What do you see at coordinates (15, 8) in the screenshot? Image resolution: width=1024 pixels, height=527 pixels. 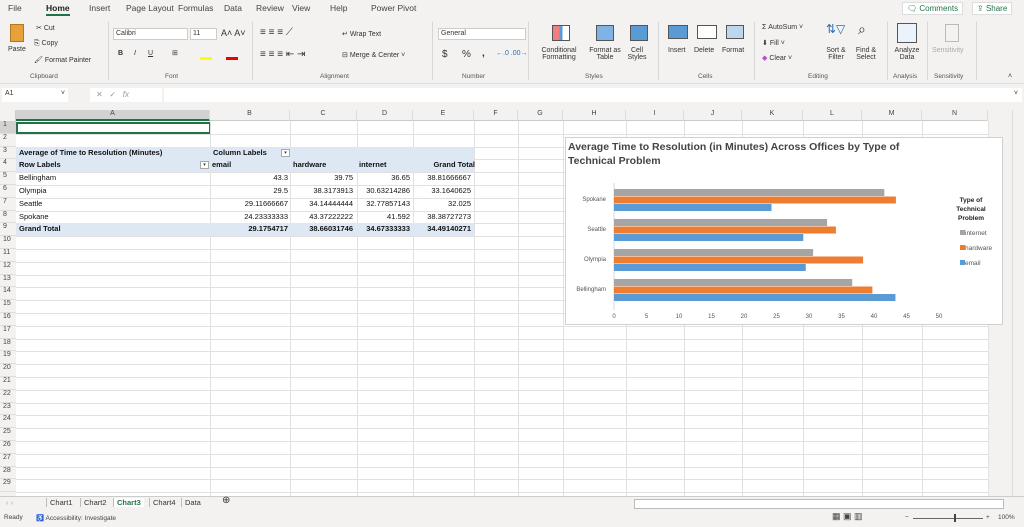 I see `tab-file: File` at bounding box center [15, 8].